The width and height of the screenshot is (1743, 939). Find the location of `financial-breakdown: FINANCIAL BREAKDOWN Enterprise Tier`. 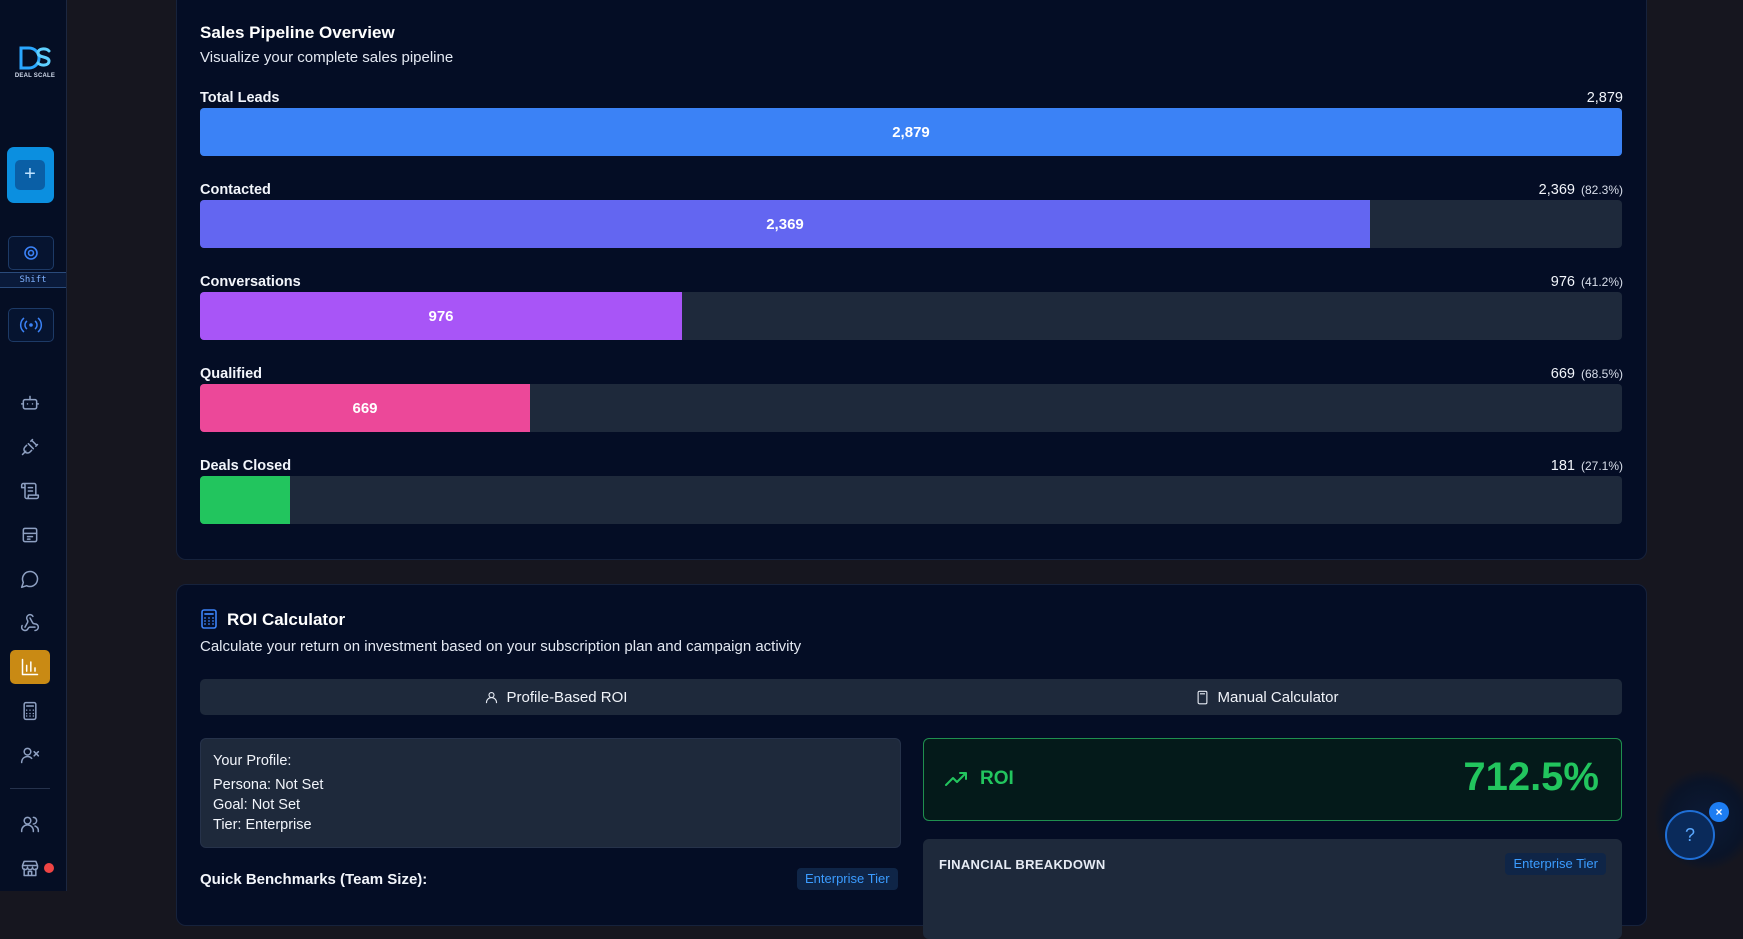

financial-breakdown: FINANCIAL BREAKDOWN Enterprise Tier is located at coordinates (1272, 889).